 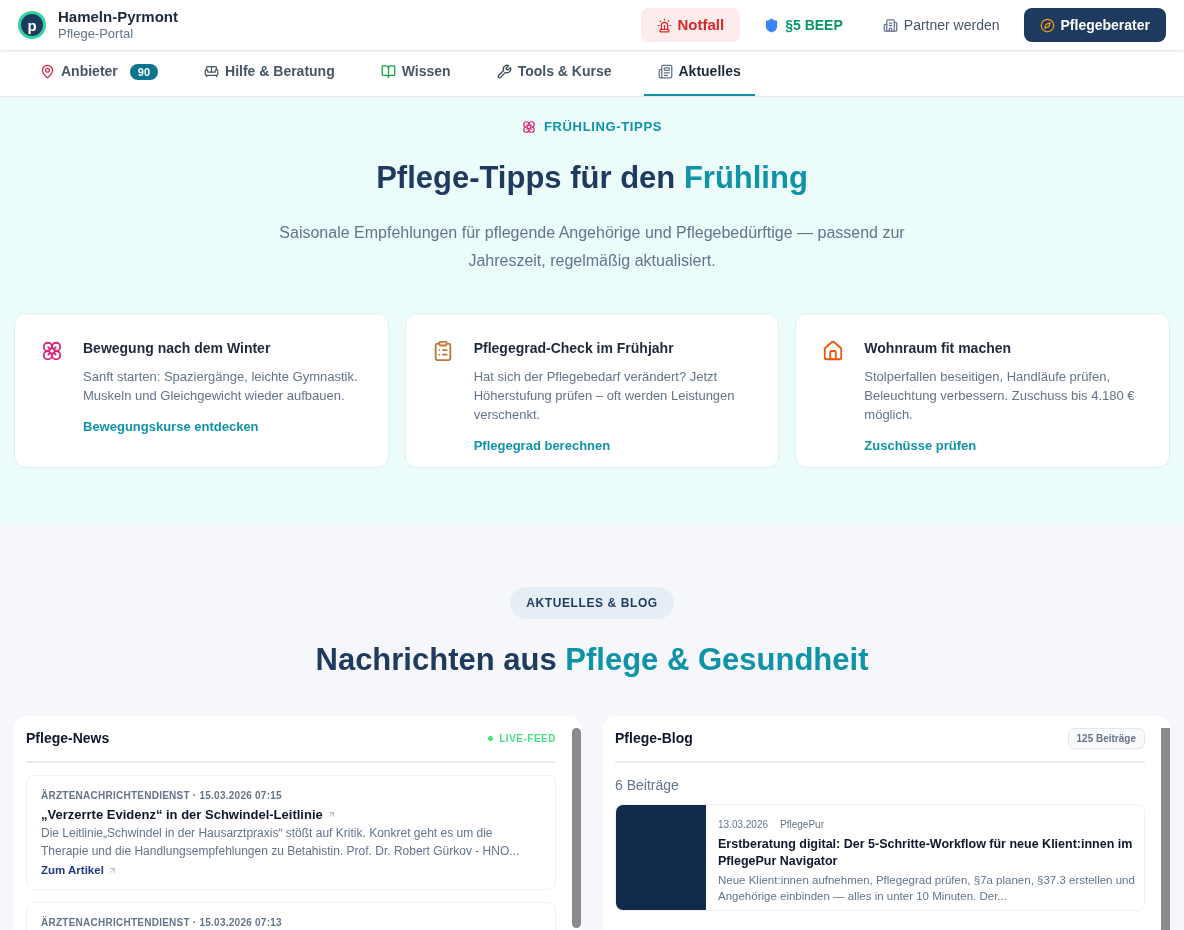 What do you see at coordinates (1047, 25) in the screenshot?
I see `compass-icon` at bounding box center [1047, 25].